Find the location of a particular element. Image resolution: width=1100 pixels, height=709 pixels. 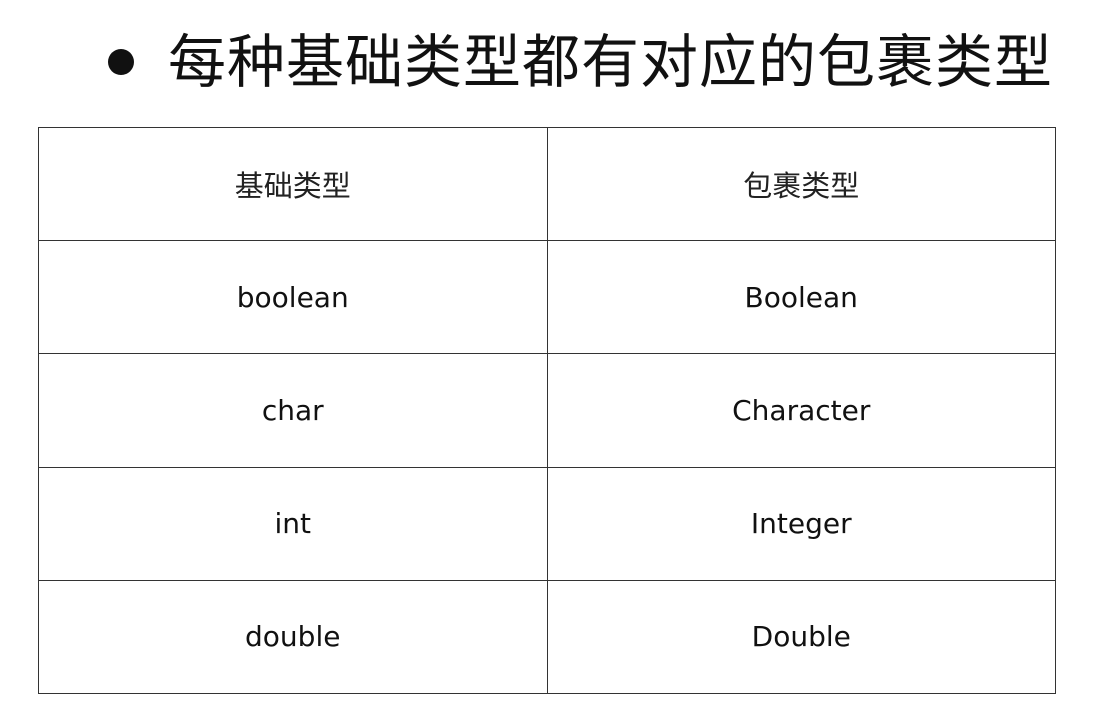

primitive-type-cell: char is located at coordinates (293, 410).